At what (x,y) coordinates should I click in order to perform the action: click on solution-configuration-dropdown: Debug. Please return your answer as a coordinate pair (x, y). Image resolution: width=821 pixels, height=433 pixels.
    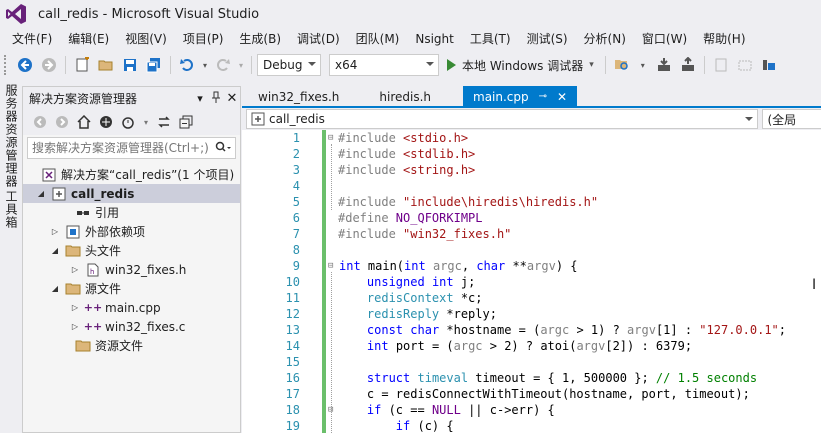
    Looking at the image, I should click on (289, 65).